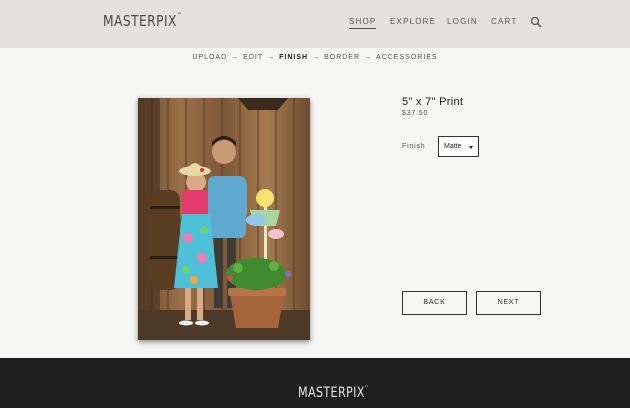 The image size is (630, 408). Describe the element at coordinates (453, 146) in the screenshot. I see `finish-selected-value: Matte` at that location.